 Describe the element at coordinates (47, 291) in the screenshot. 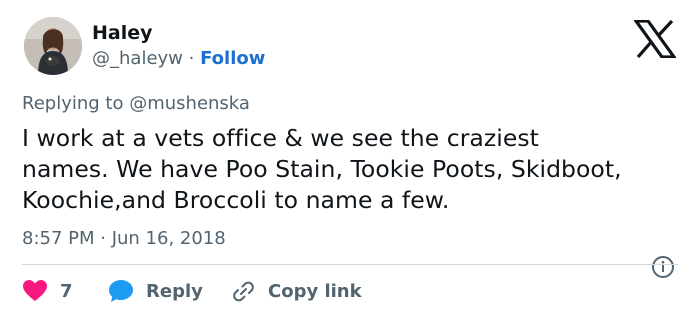

I see `like-button: 7` at that location.